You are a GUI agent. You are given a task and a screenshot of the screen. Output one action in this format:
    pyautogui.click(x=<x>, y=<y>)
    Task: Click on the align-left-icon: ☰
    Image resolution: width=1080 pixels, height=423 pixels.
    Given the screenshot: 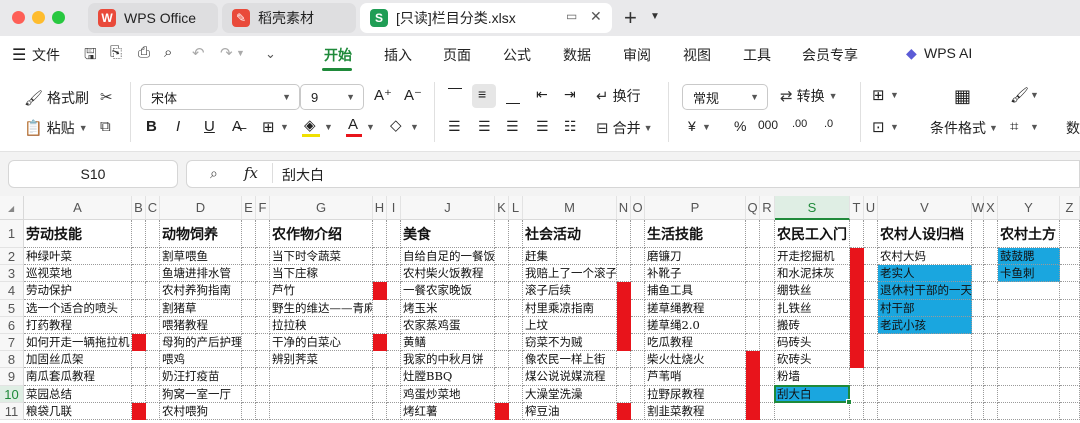 What is the action you would take?
    pyautogui.click(x=454, y=126)
    